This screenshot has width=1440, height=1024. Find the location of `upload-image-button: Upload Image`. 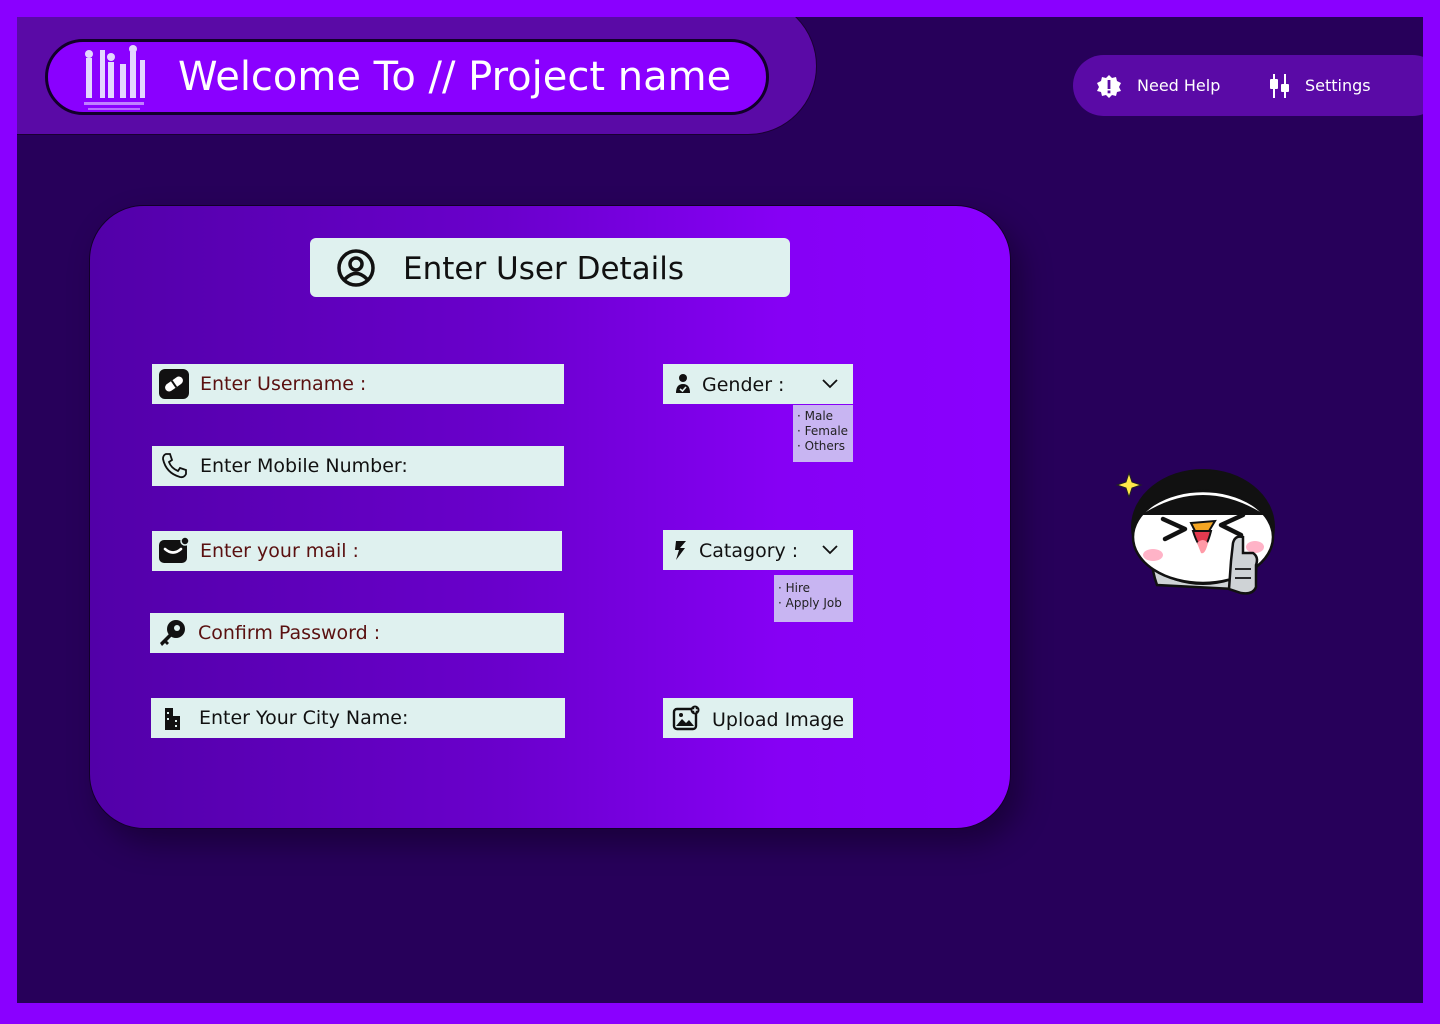

upload-image-button: Upload Image is located at coordinates (758, 718).